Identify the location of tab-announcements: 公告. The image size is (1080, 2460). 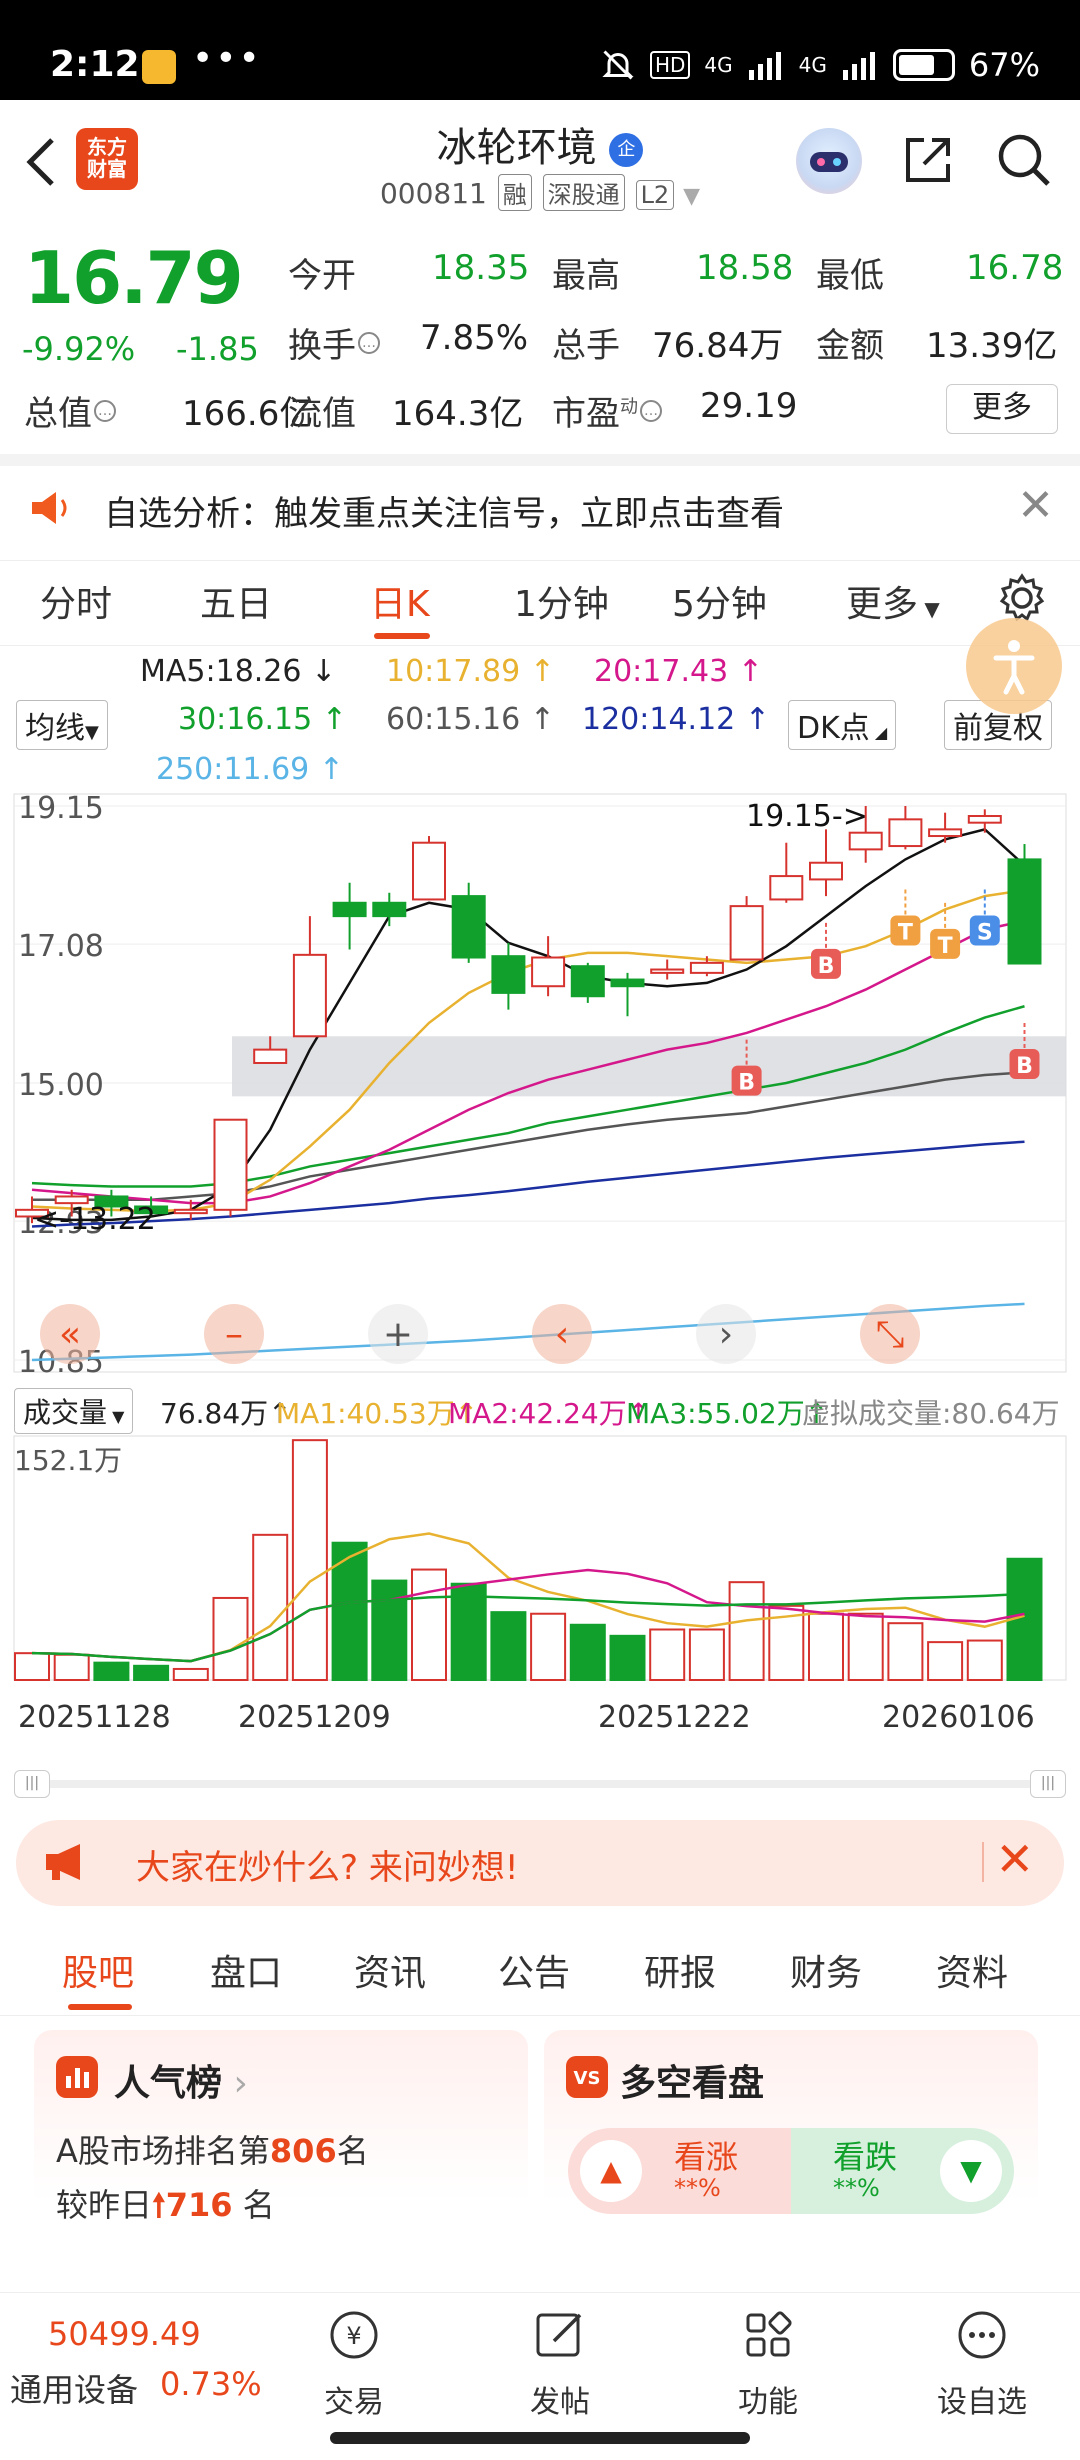
(534, 1970).